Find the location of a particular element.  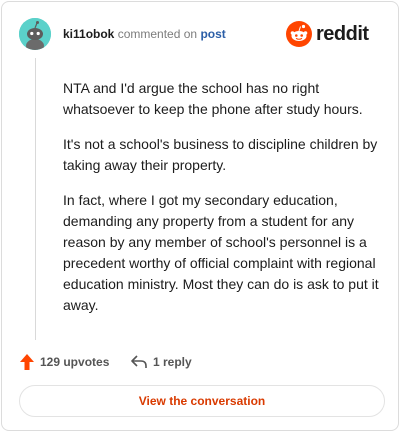

upvote-count: 129 upvotes is located at coordinates (75, 362).